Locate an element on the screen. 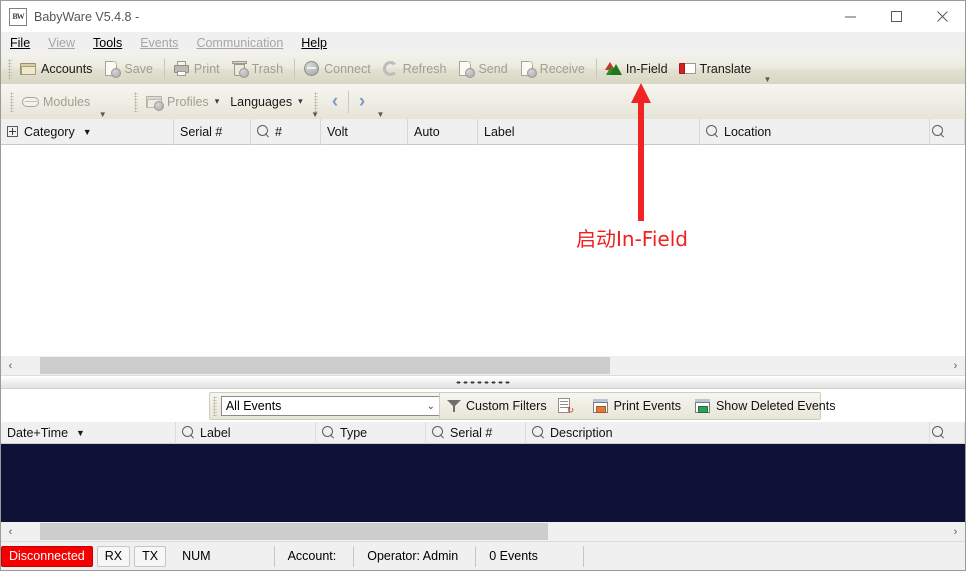 This screenshot has height=571, width=966. events-column-datetime: Date+Time ▼ is located at coordinates (88, 432).